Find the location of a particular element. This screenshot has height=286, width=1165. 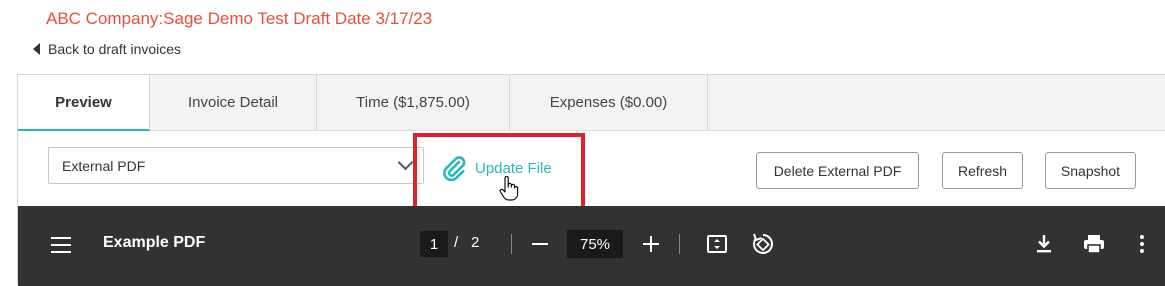

tab-time: Time ($1,875.00) is located at coordinates (413, 102).